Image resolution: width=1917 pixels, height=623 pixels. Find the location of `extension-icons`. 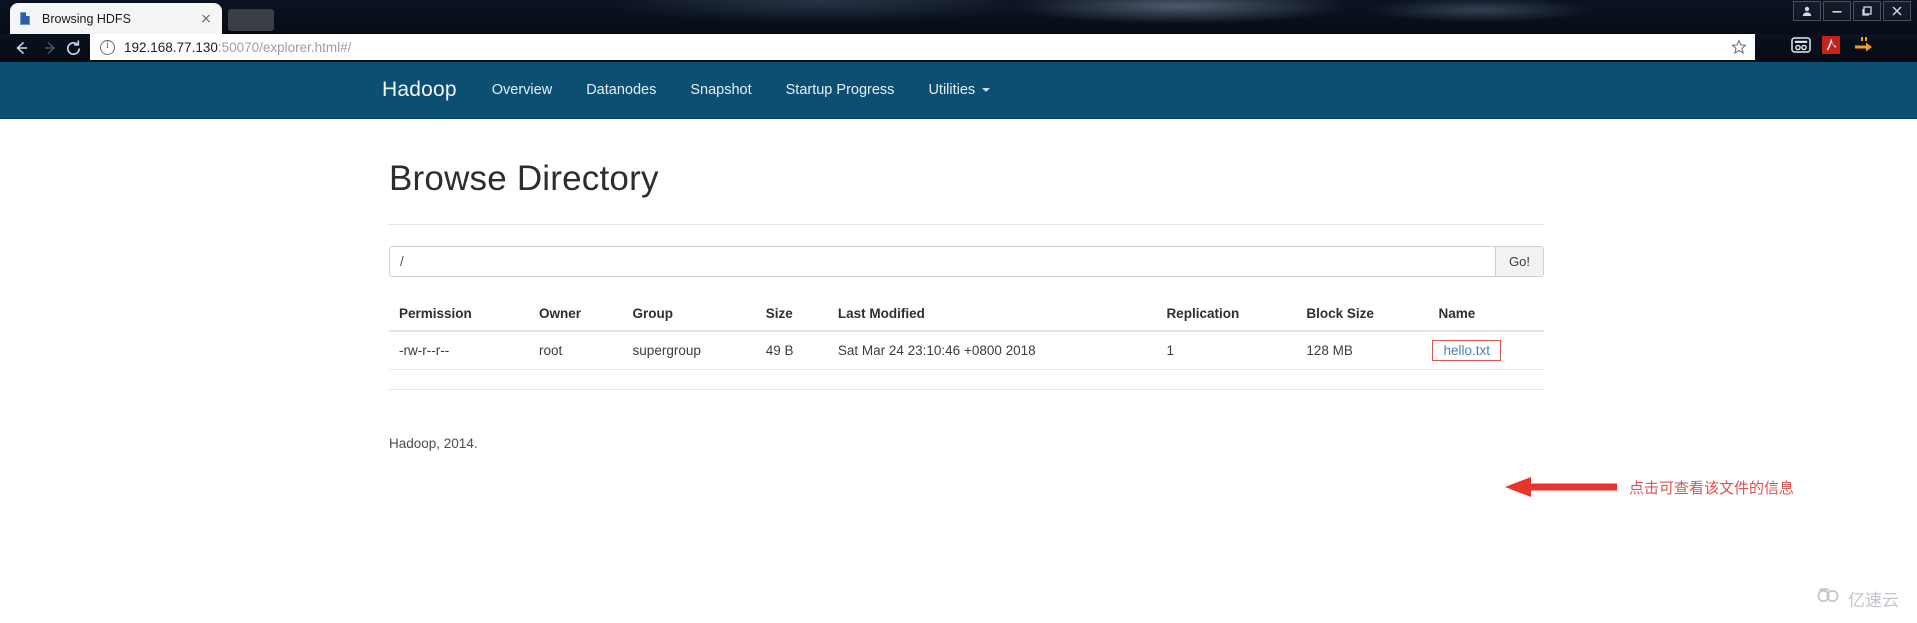

extension-icons is located at coordinates (1832, 46).